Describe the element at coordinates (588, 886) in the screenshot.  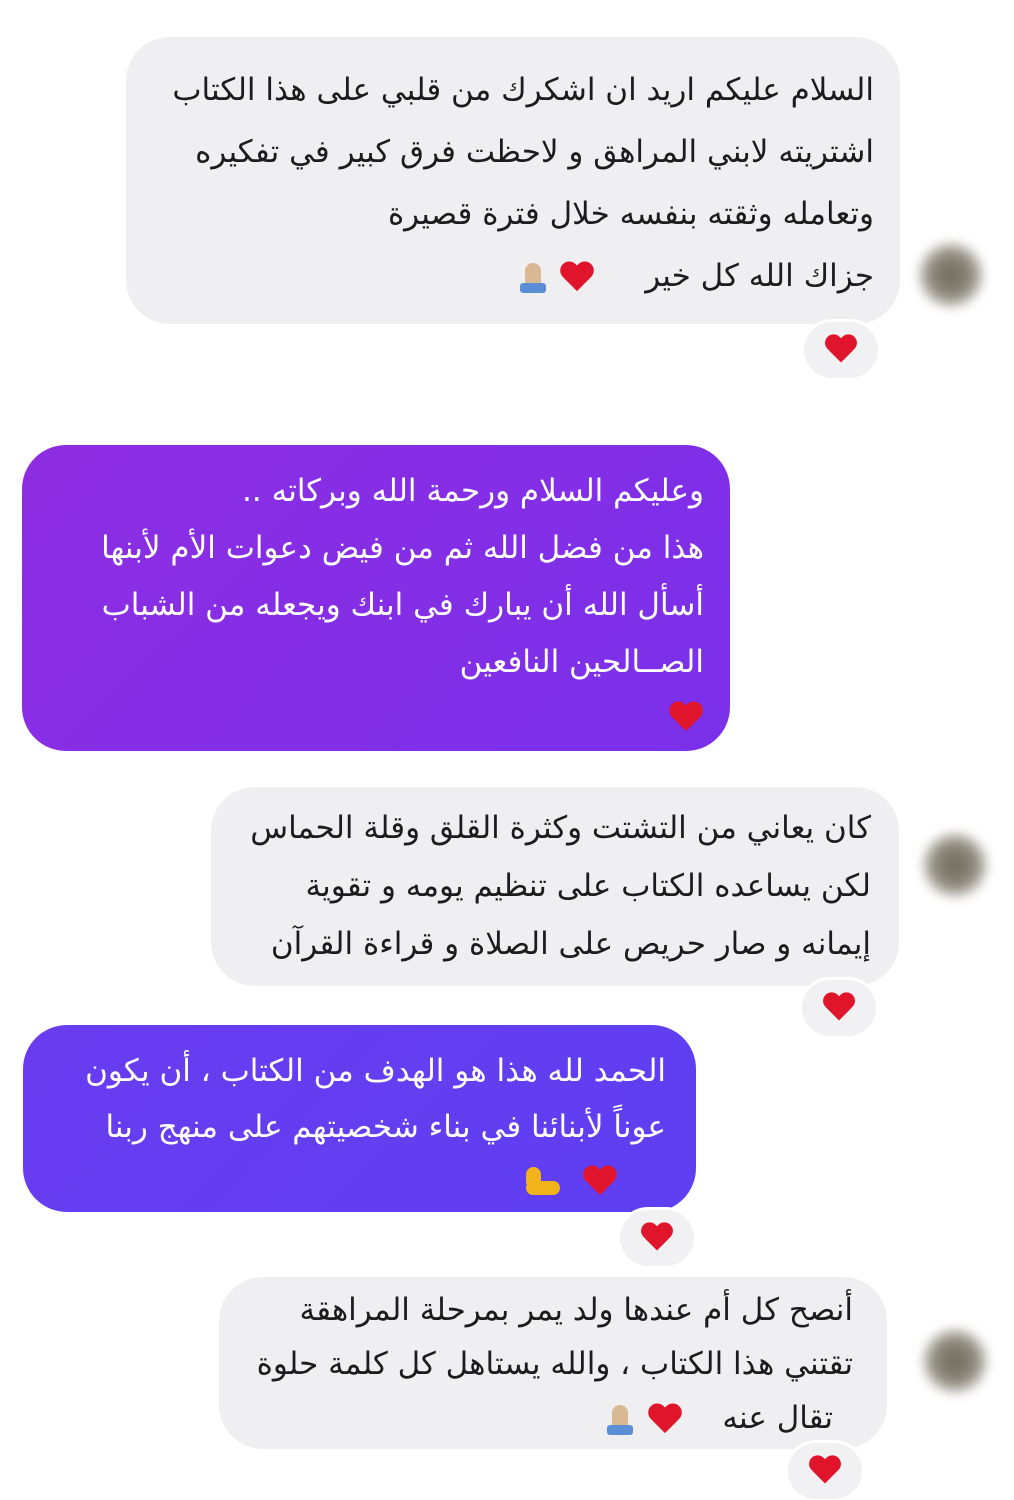
I see `message-line: لكن يساعده الكتاب على تنظيم يومه و تقوية` at that location.